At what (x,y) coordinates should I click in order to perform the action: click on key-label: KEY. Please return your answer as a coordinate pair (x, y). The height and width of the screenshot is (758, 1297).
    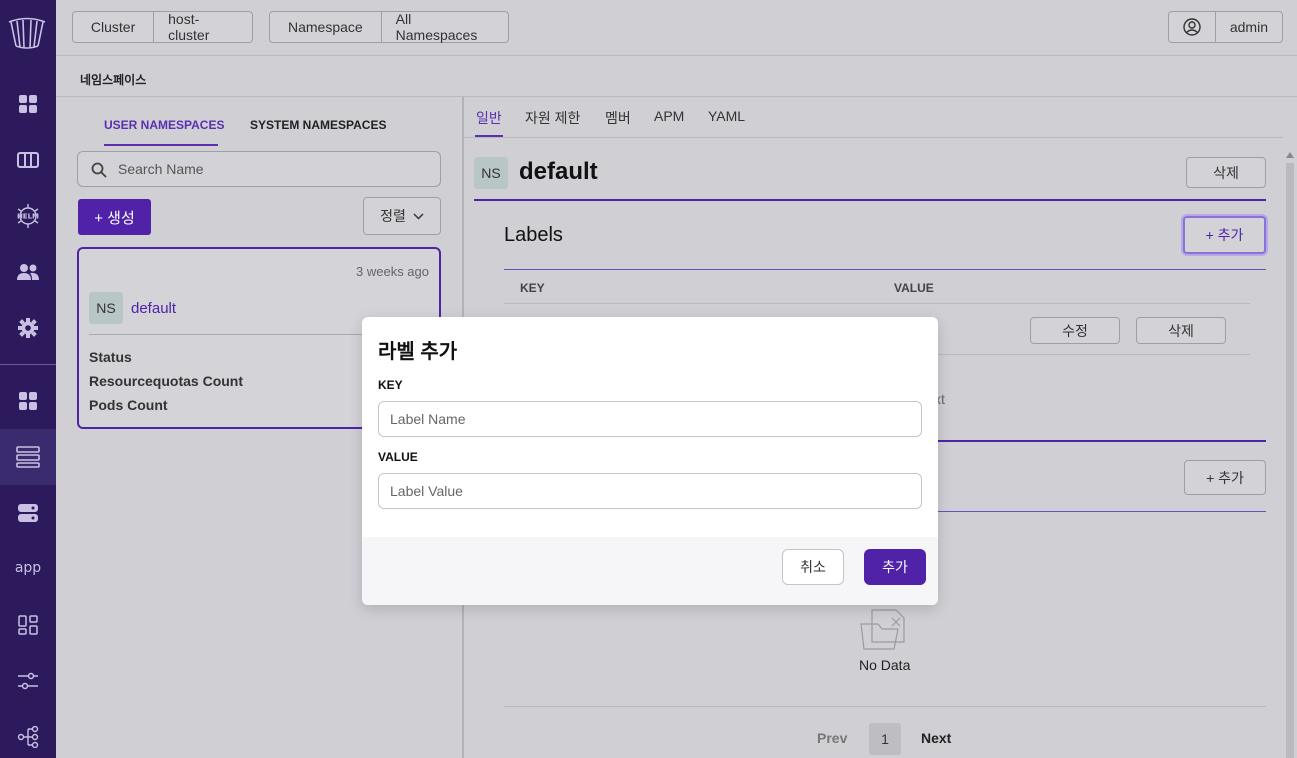
    Looking at the image, I should click on (390, 385).